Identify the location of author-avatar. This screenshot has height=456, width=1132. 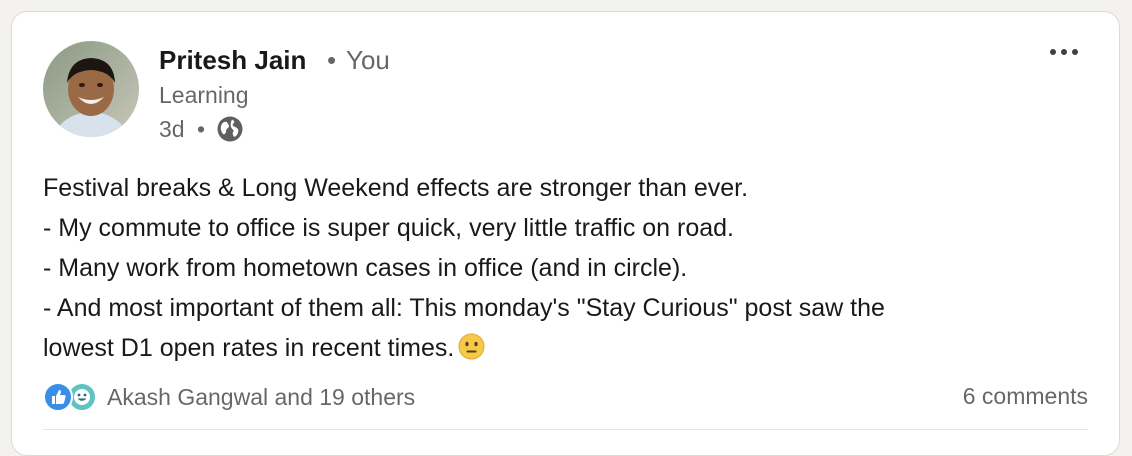
(91, 89).